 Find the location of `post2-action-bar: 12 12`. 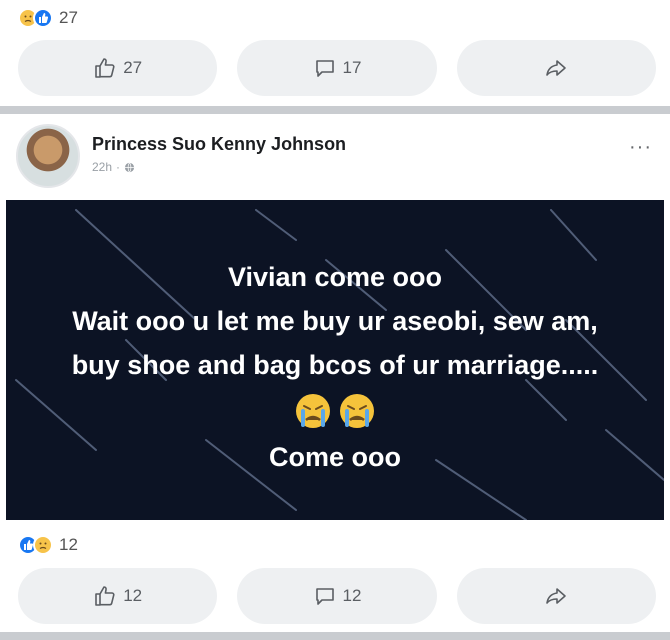

post2-action-bar: 12 12 is located at coordinates (337, 596).